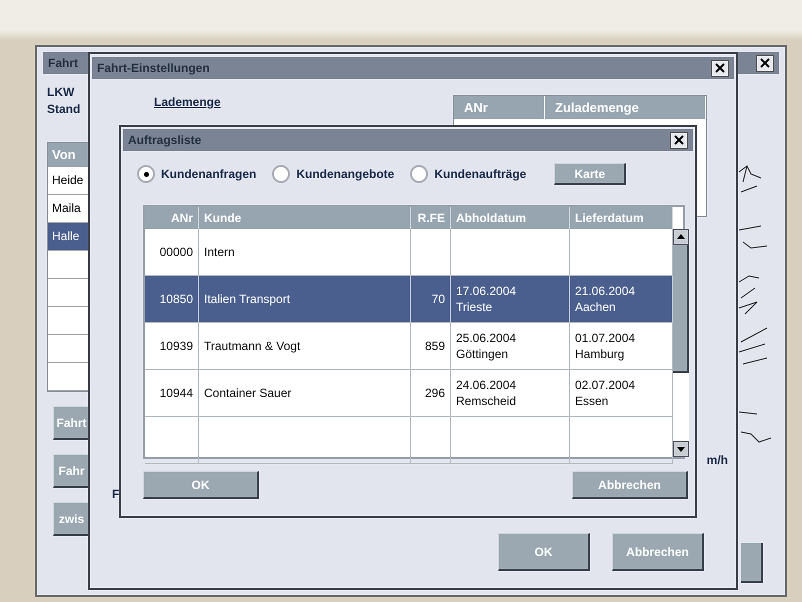 The height and width of the screenshot is (602, 802). I want to click on speed-unit: m/h, so click(717, 460).